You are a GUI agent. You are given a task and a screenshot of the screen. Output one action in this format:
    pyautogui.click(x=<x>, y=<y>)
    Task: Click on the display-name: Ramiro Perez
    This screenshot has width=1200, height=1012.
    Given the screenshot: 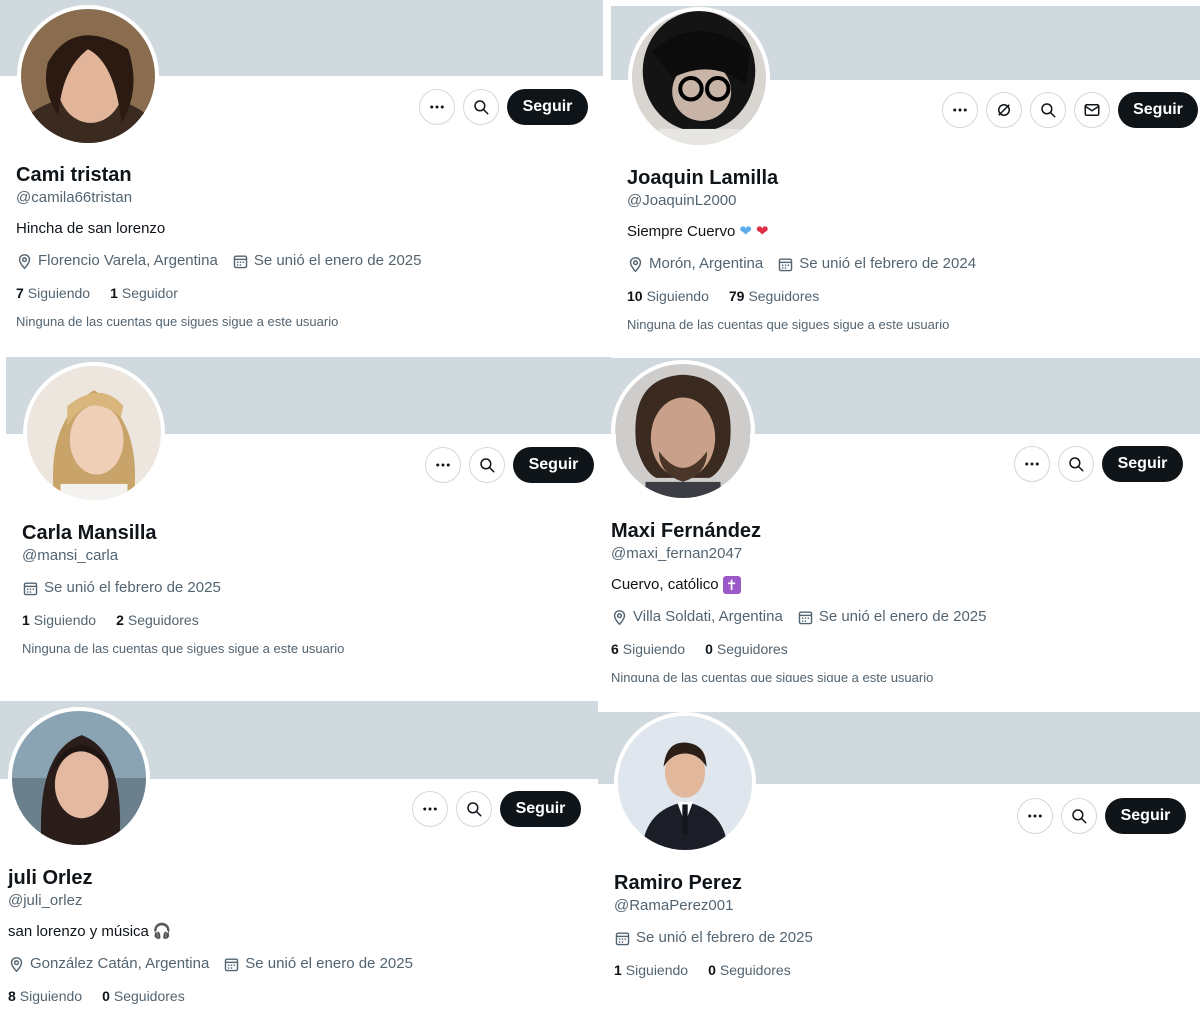 What is the action you would take?
    pyautogui.click(x=678, y=883)
    